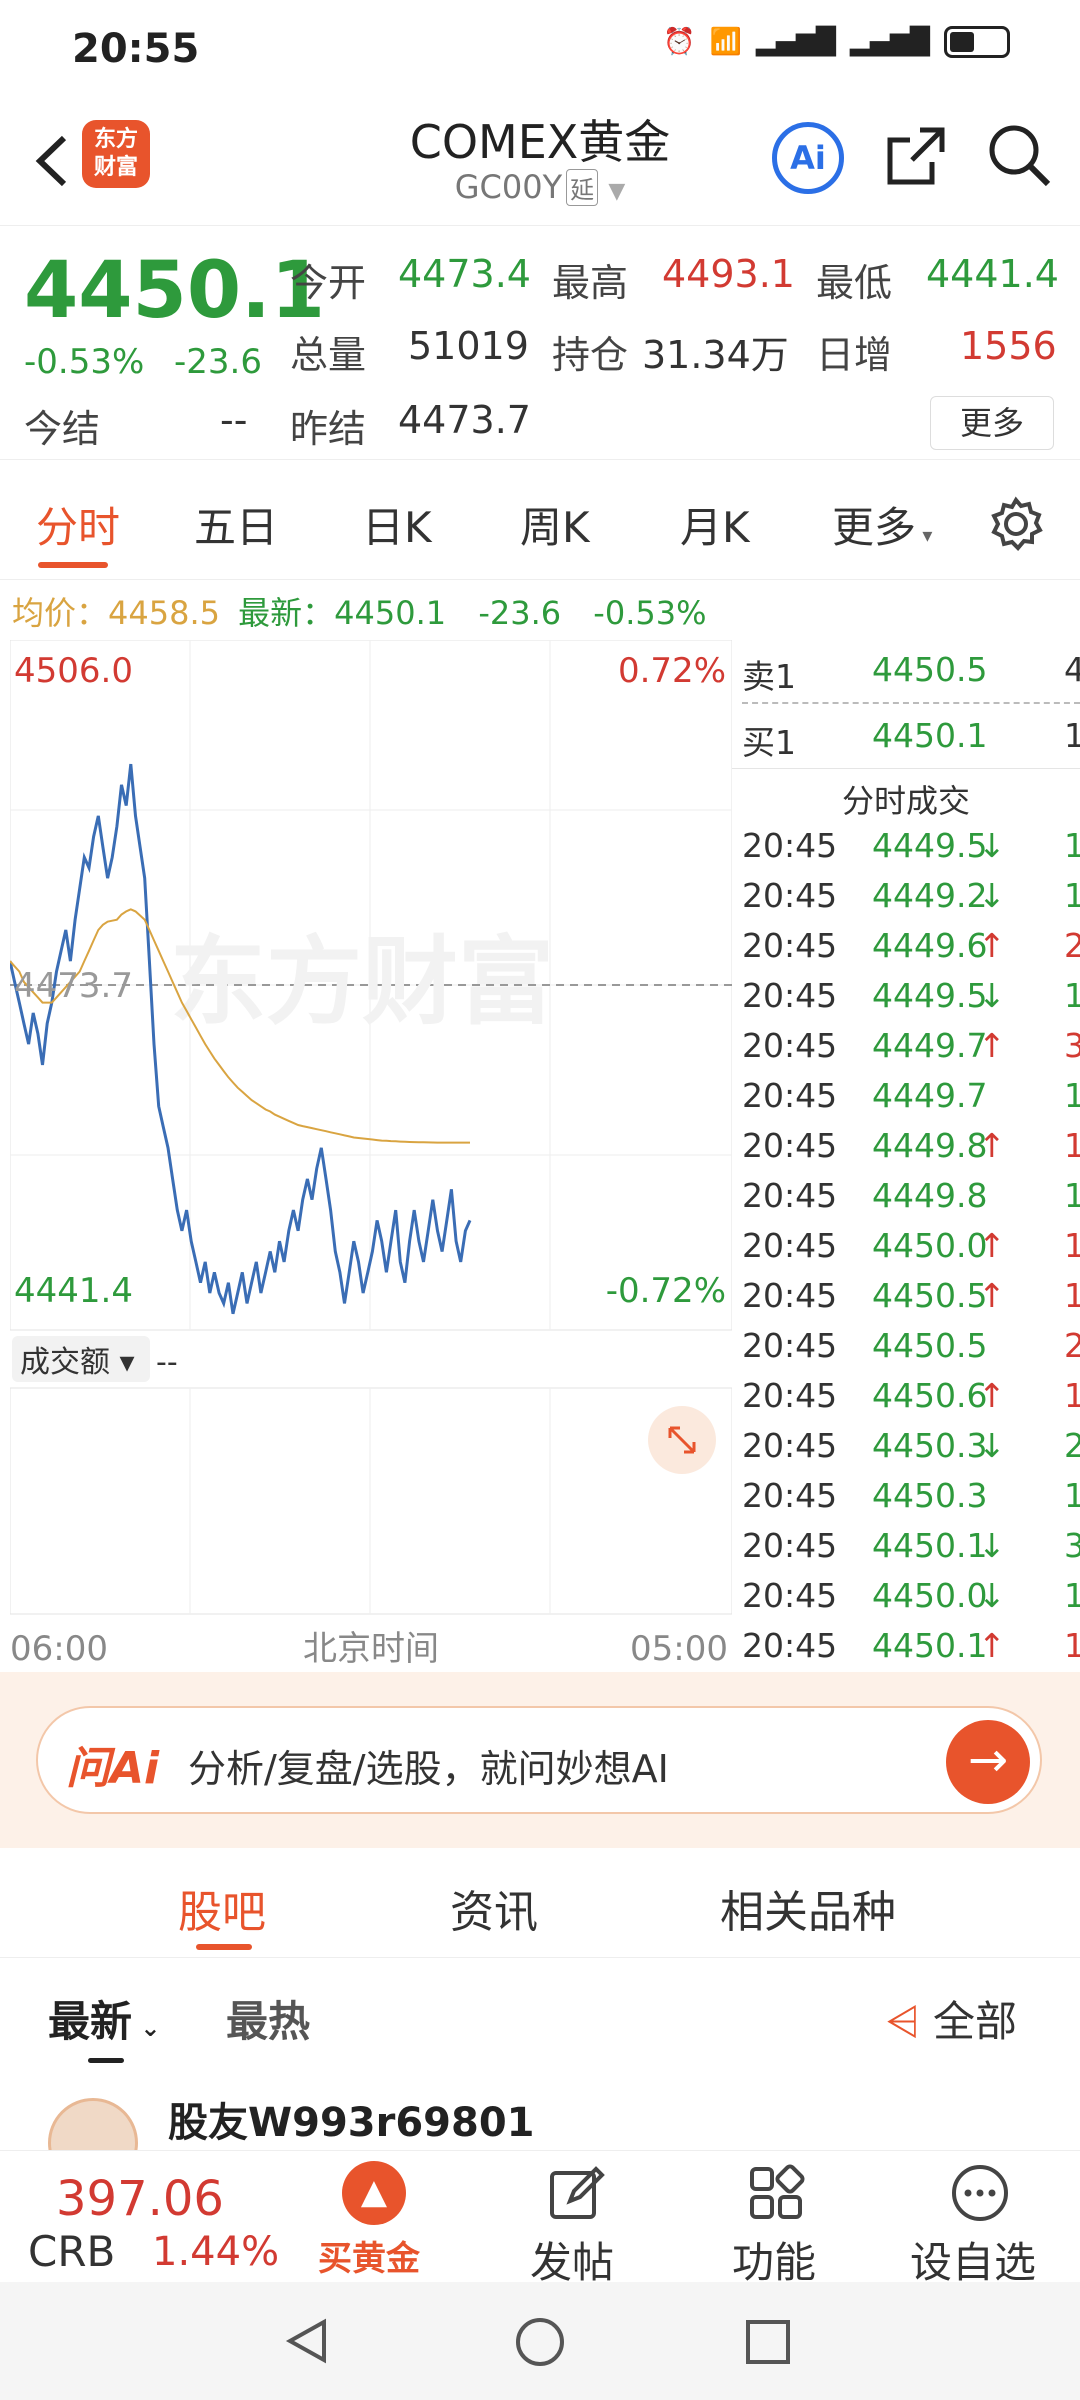 The image size is (1080, 2400). I want to click on active-subtab-indicator, so click(224, 1947).